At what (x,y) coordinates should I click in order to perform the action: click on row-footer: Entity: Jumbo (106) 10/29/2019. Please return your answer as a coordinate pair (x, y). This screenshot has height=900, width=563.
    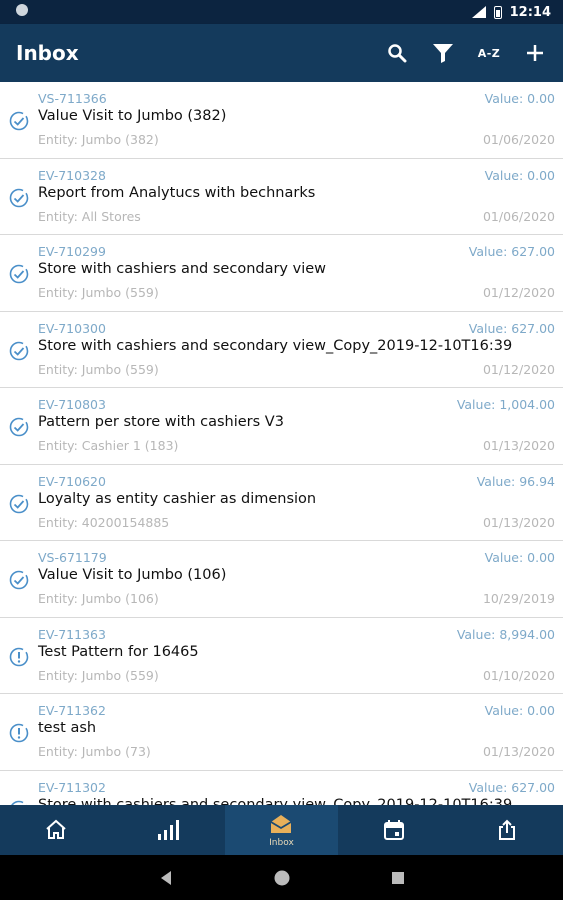
    Looking at the image, I should click on (296, 596).